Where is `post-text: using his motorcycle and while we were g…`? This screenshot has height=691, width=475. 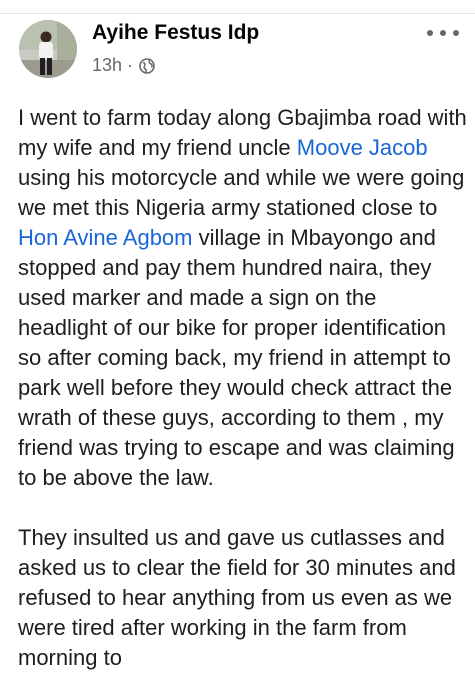
post-text: using his motorcycle and while we were g… is located at coordinates (241, 192).